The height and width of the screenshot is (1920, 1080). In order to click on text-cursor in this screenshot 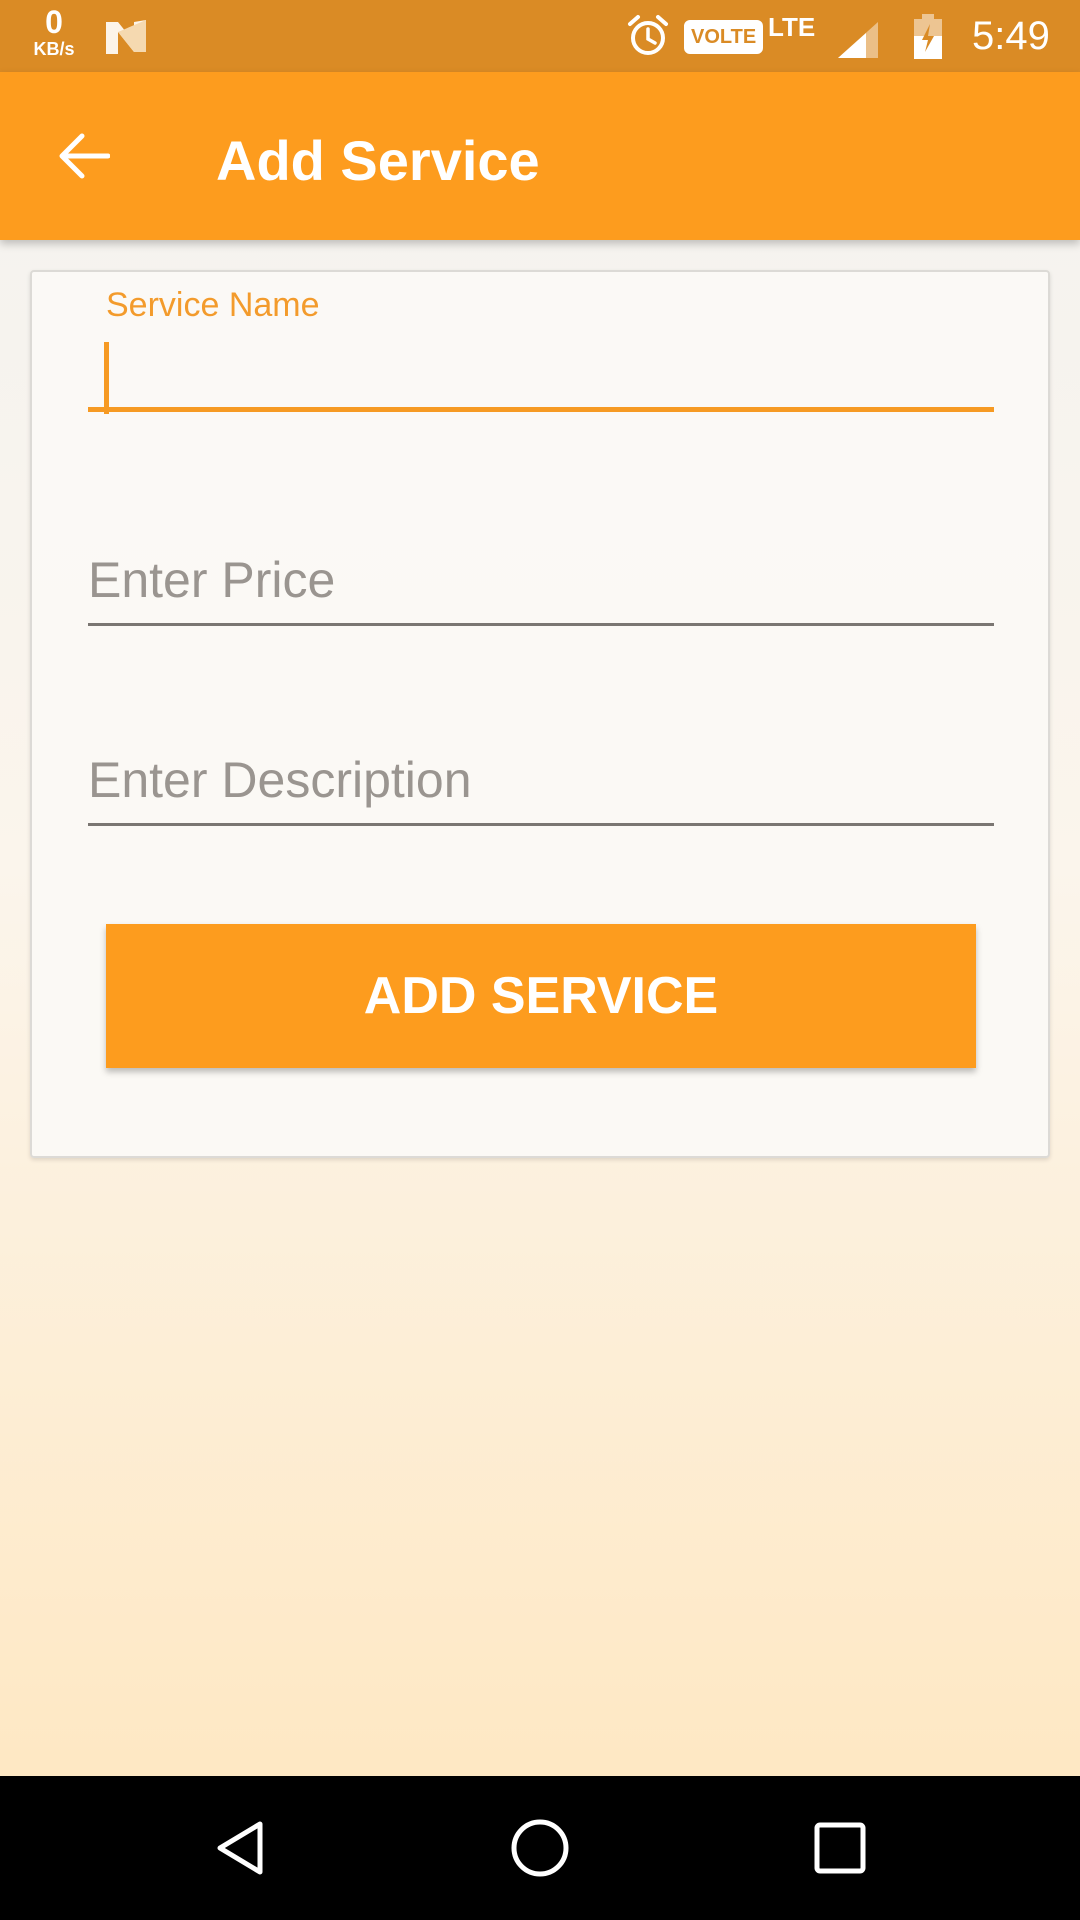, I will do `click(106, 378)`.